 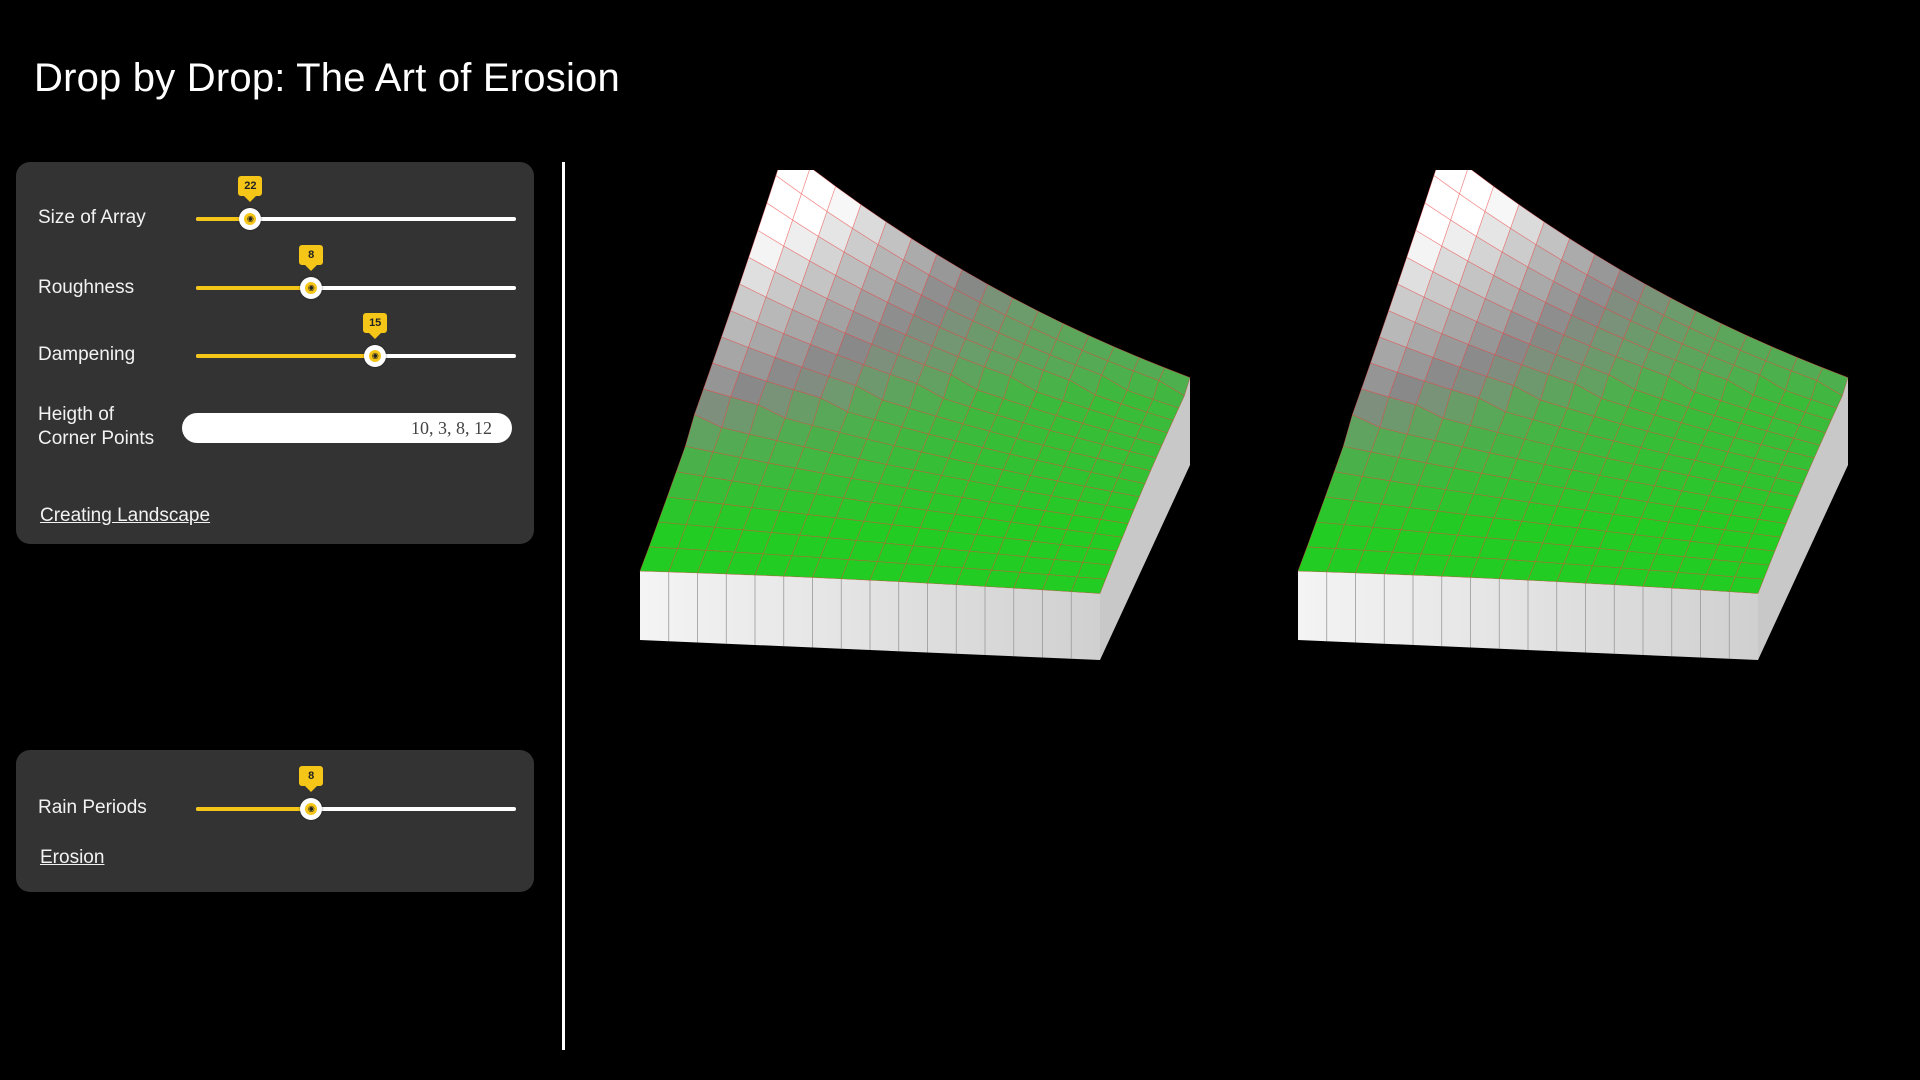 What do you see at coordinates (250, 189) in the screenshot?
I see `slider-value-badge: 22` at bounding box center [250, 189].